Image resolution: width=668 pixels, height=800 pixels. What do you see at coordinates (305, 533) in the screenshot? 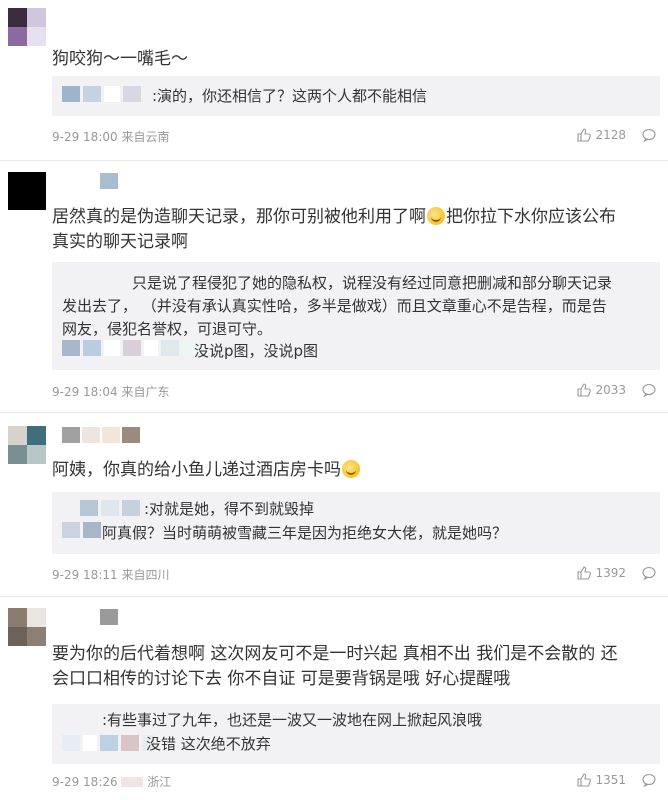
I see `reply-text: 阿真假？当时萌萌被雪藏三年是因为拒绝女大佬，就是她吗？` at bounding box center [305, 533].